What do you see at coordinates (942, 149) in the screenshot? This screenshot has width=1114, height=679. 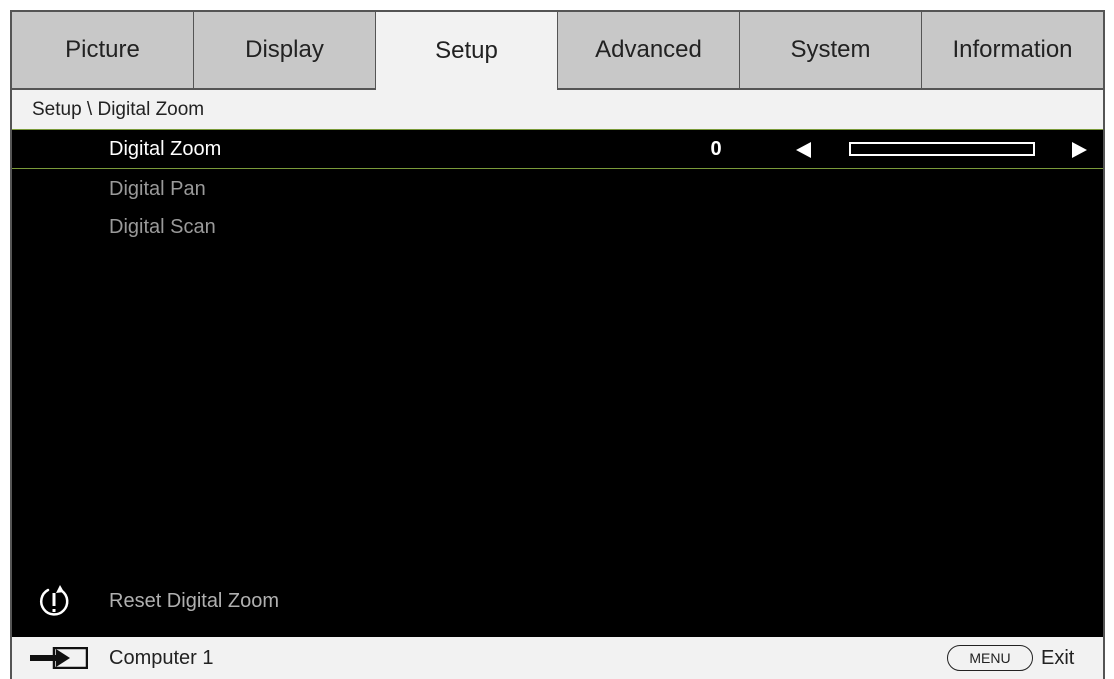 I see `digital-zoom-slider` at bounding box center [942, 149].